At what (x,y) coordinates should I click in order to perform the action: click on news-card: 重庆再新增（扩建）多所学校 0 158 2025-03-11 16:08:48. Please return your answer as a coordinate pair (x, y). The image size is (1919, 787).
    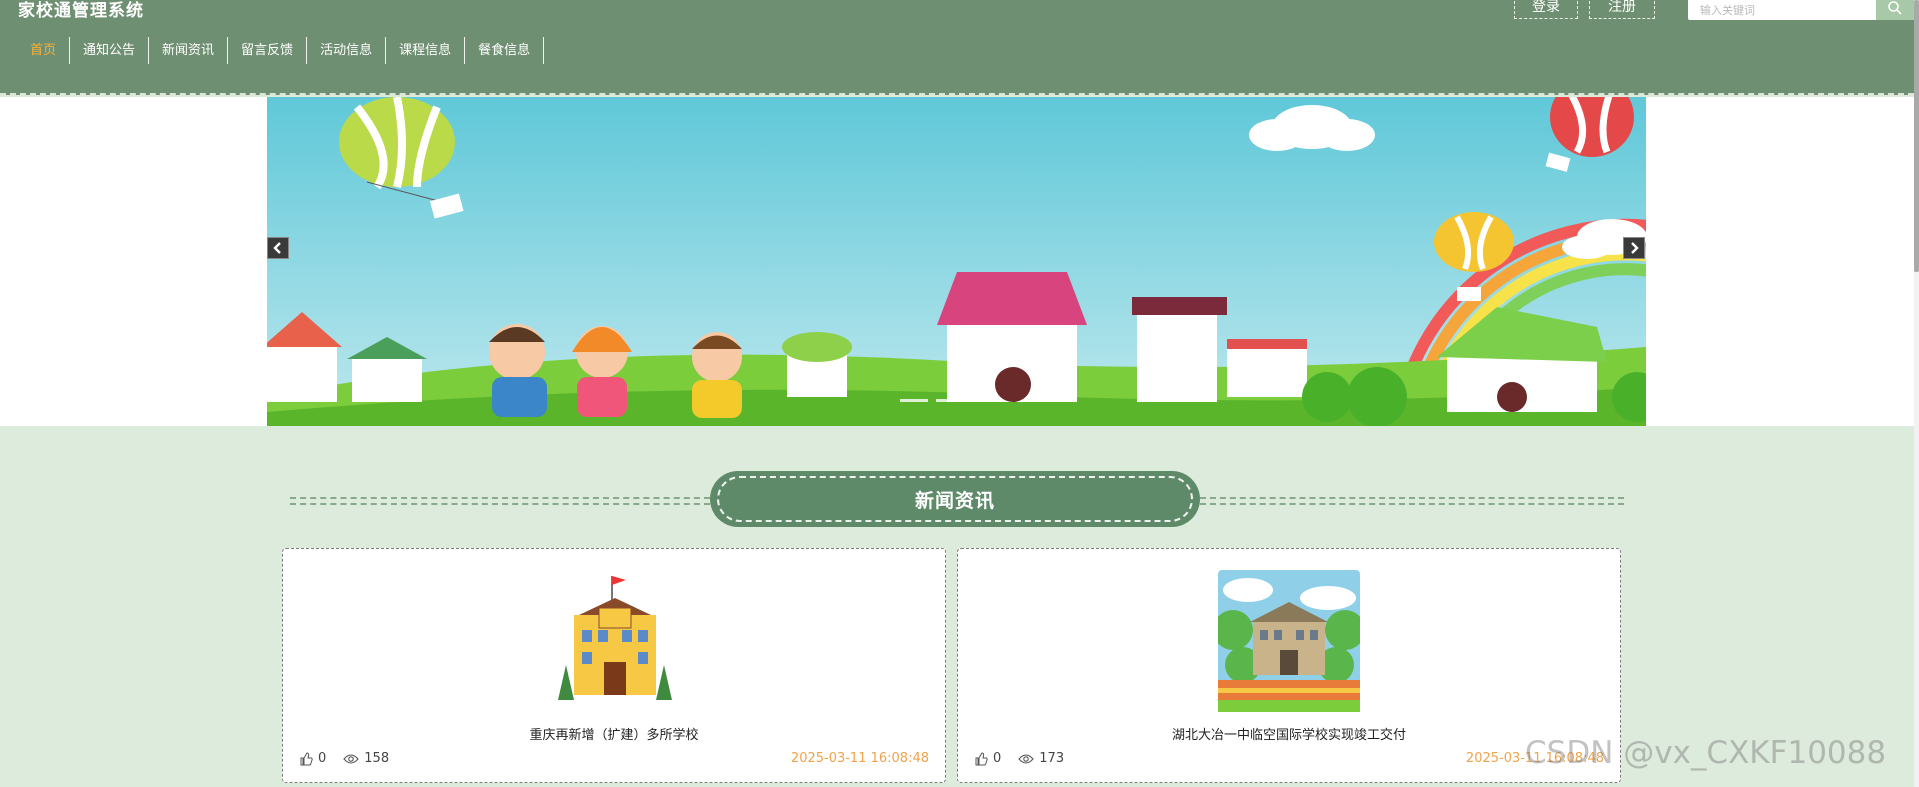
    Looking at the image, I should click on (614, 665).